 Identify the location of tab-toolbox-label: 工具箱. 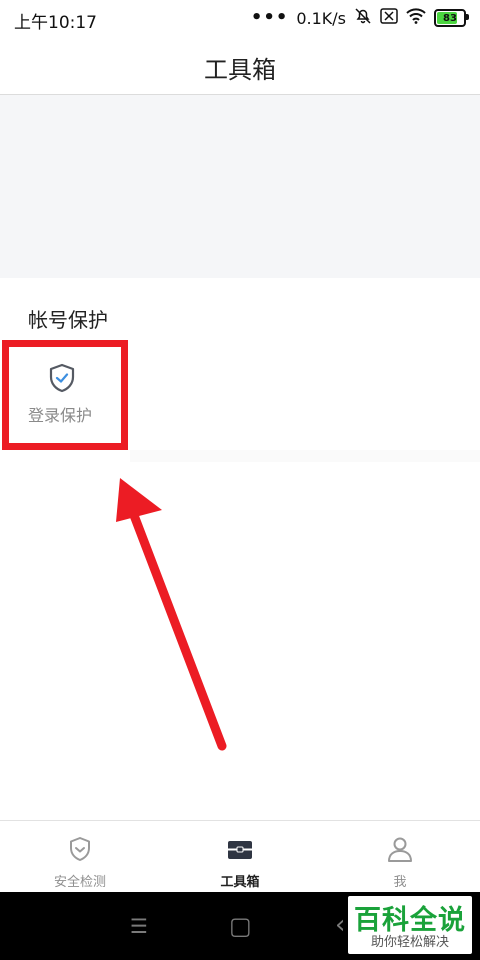
(240, 882).